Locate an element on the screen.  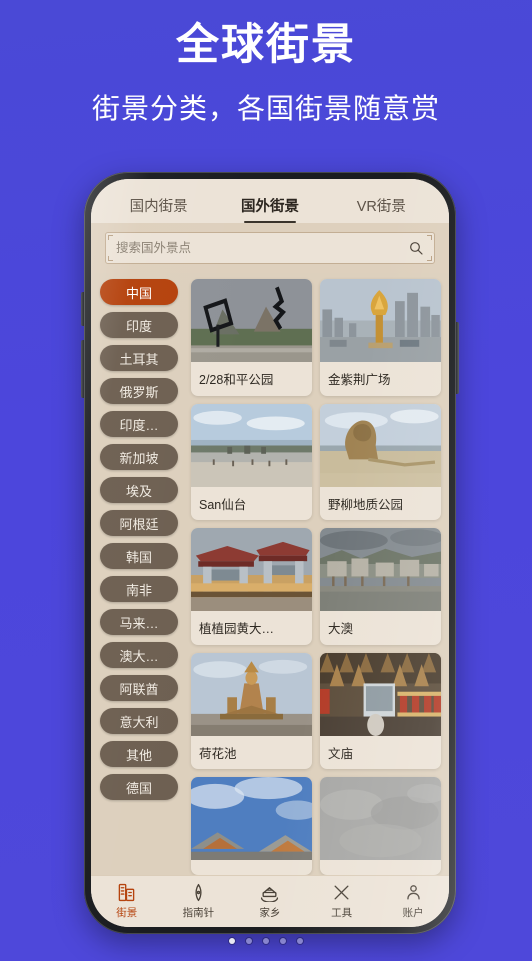
building-icon is located at coordinates (126, 892).